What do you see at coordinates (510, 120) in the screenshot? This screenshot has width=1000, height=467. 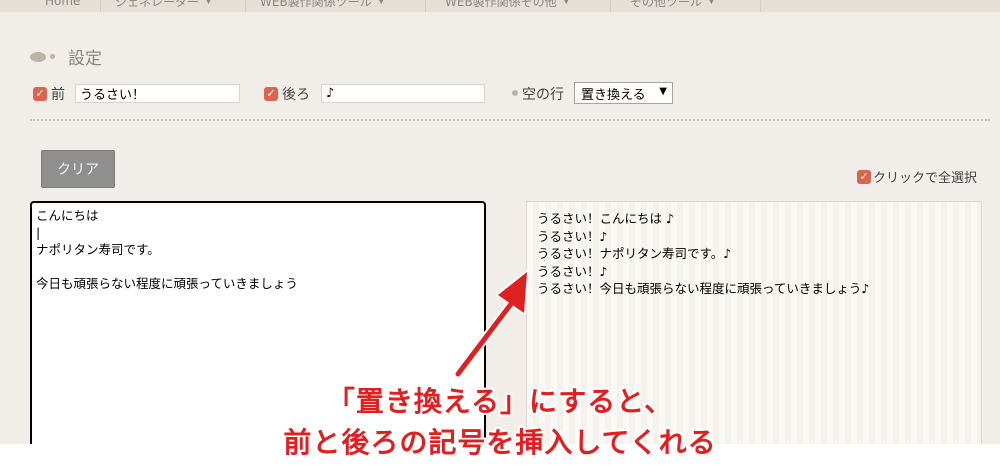 I see `divider` at bounding box center [510, 120].